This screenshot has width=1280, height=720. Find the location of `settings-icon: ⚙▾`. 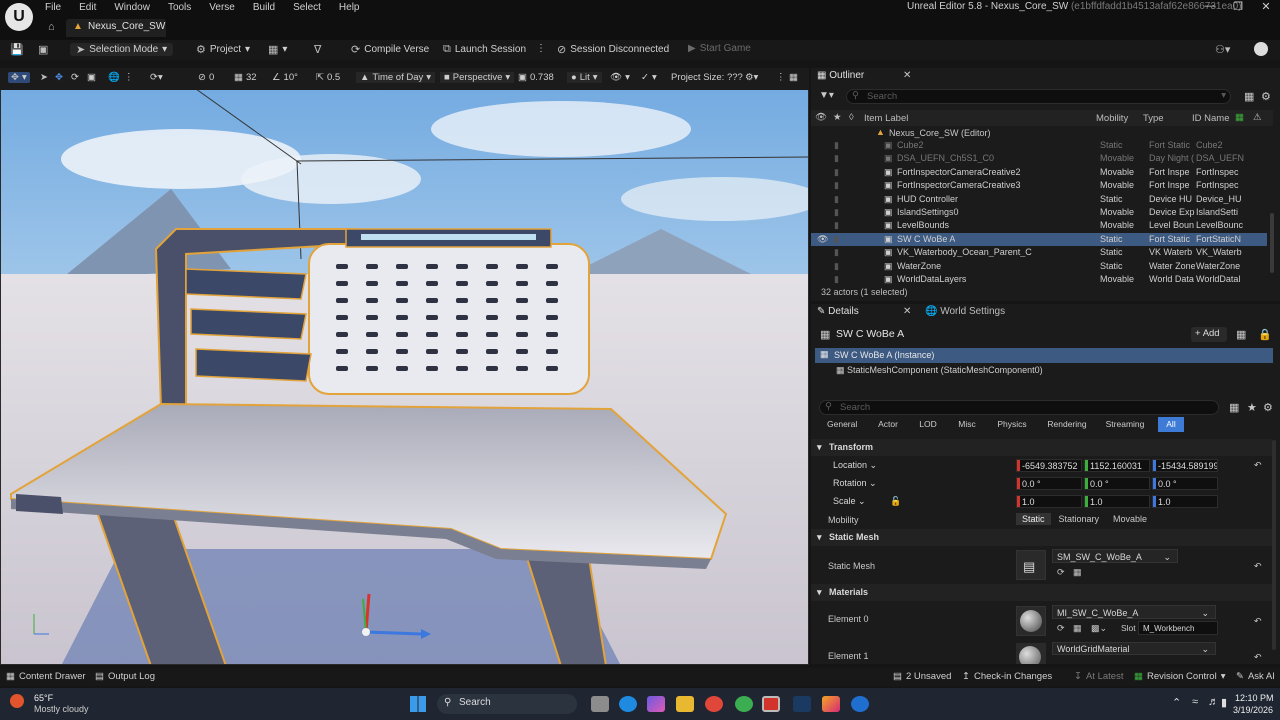

settings-icon: ⚙▾ is located at coordinates (751, 77).